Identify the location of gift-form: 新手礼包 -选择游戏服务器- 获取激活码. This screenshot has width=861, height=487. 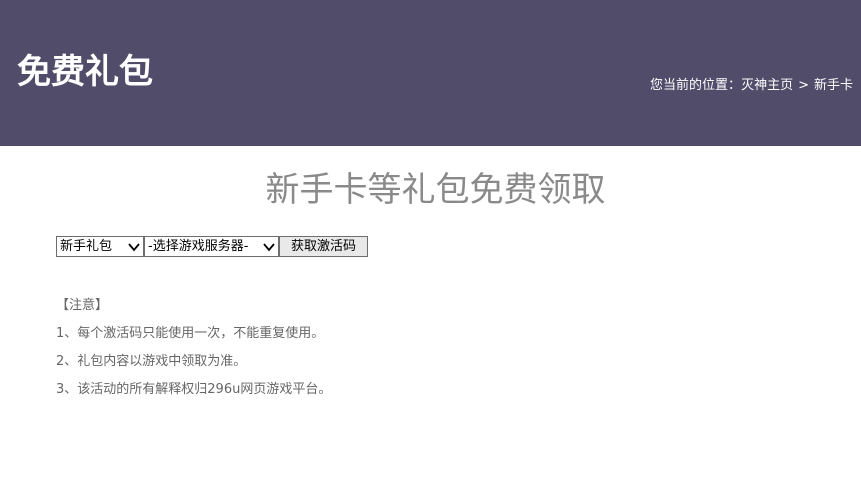
(212, 246).